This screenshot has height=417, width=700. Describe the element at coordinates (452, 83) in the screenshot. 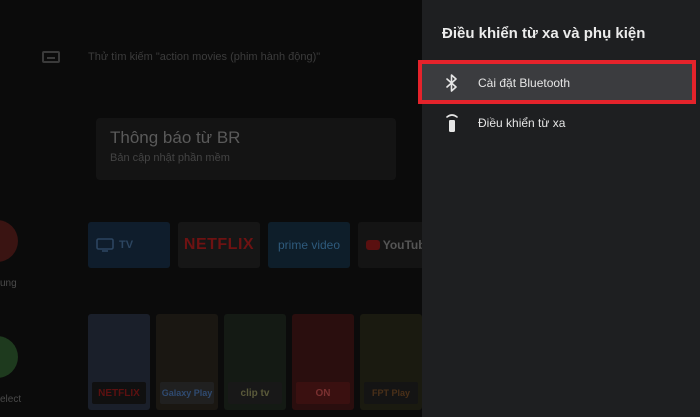

I see `bluetooth-icon` at that location.